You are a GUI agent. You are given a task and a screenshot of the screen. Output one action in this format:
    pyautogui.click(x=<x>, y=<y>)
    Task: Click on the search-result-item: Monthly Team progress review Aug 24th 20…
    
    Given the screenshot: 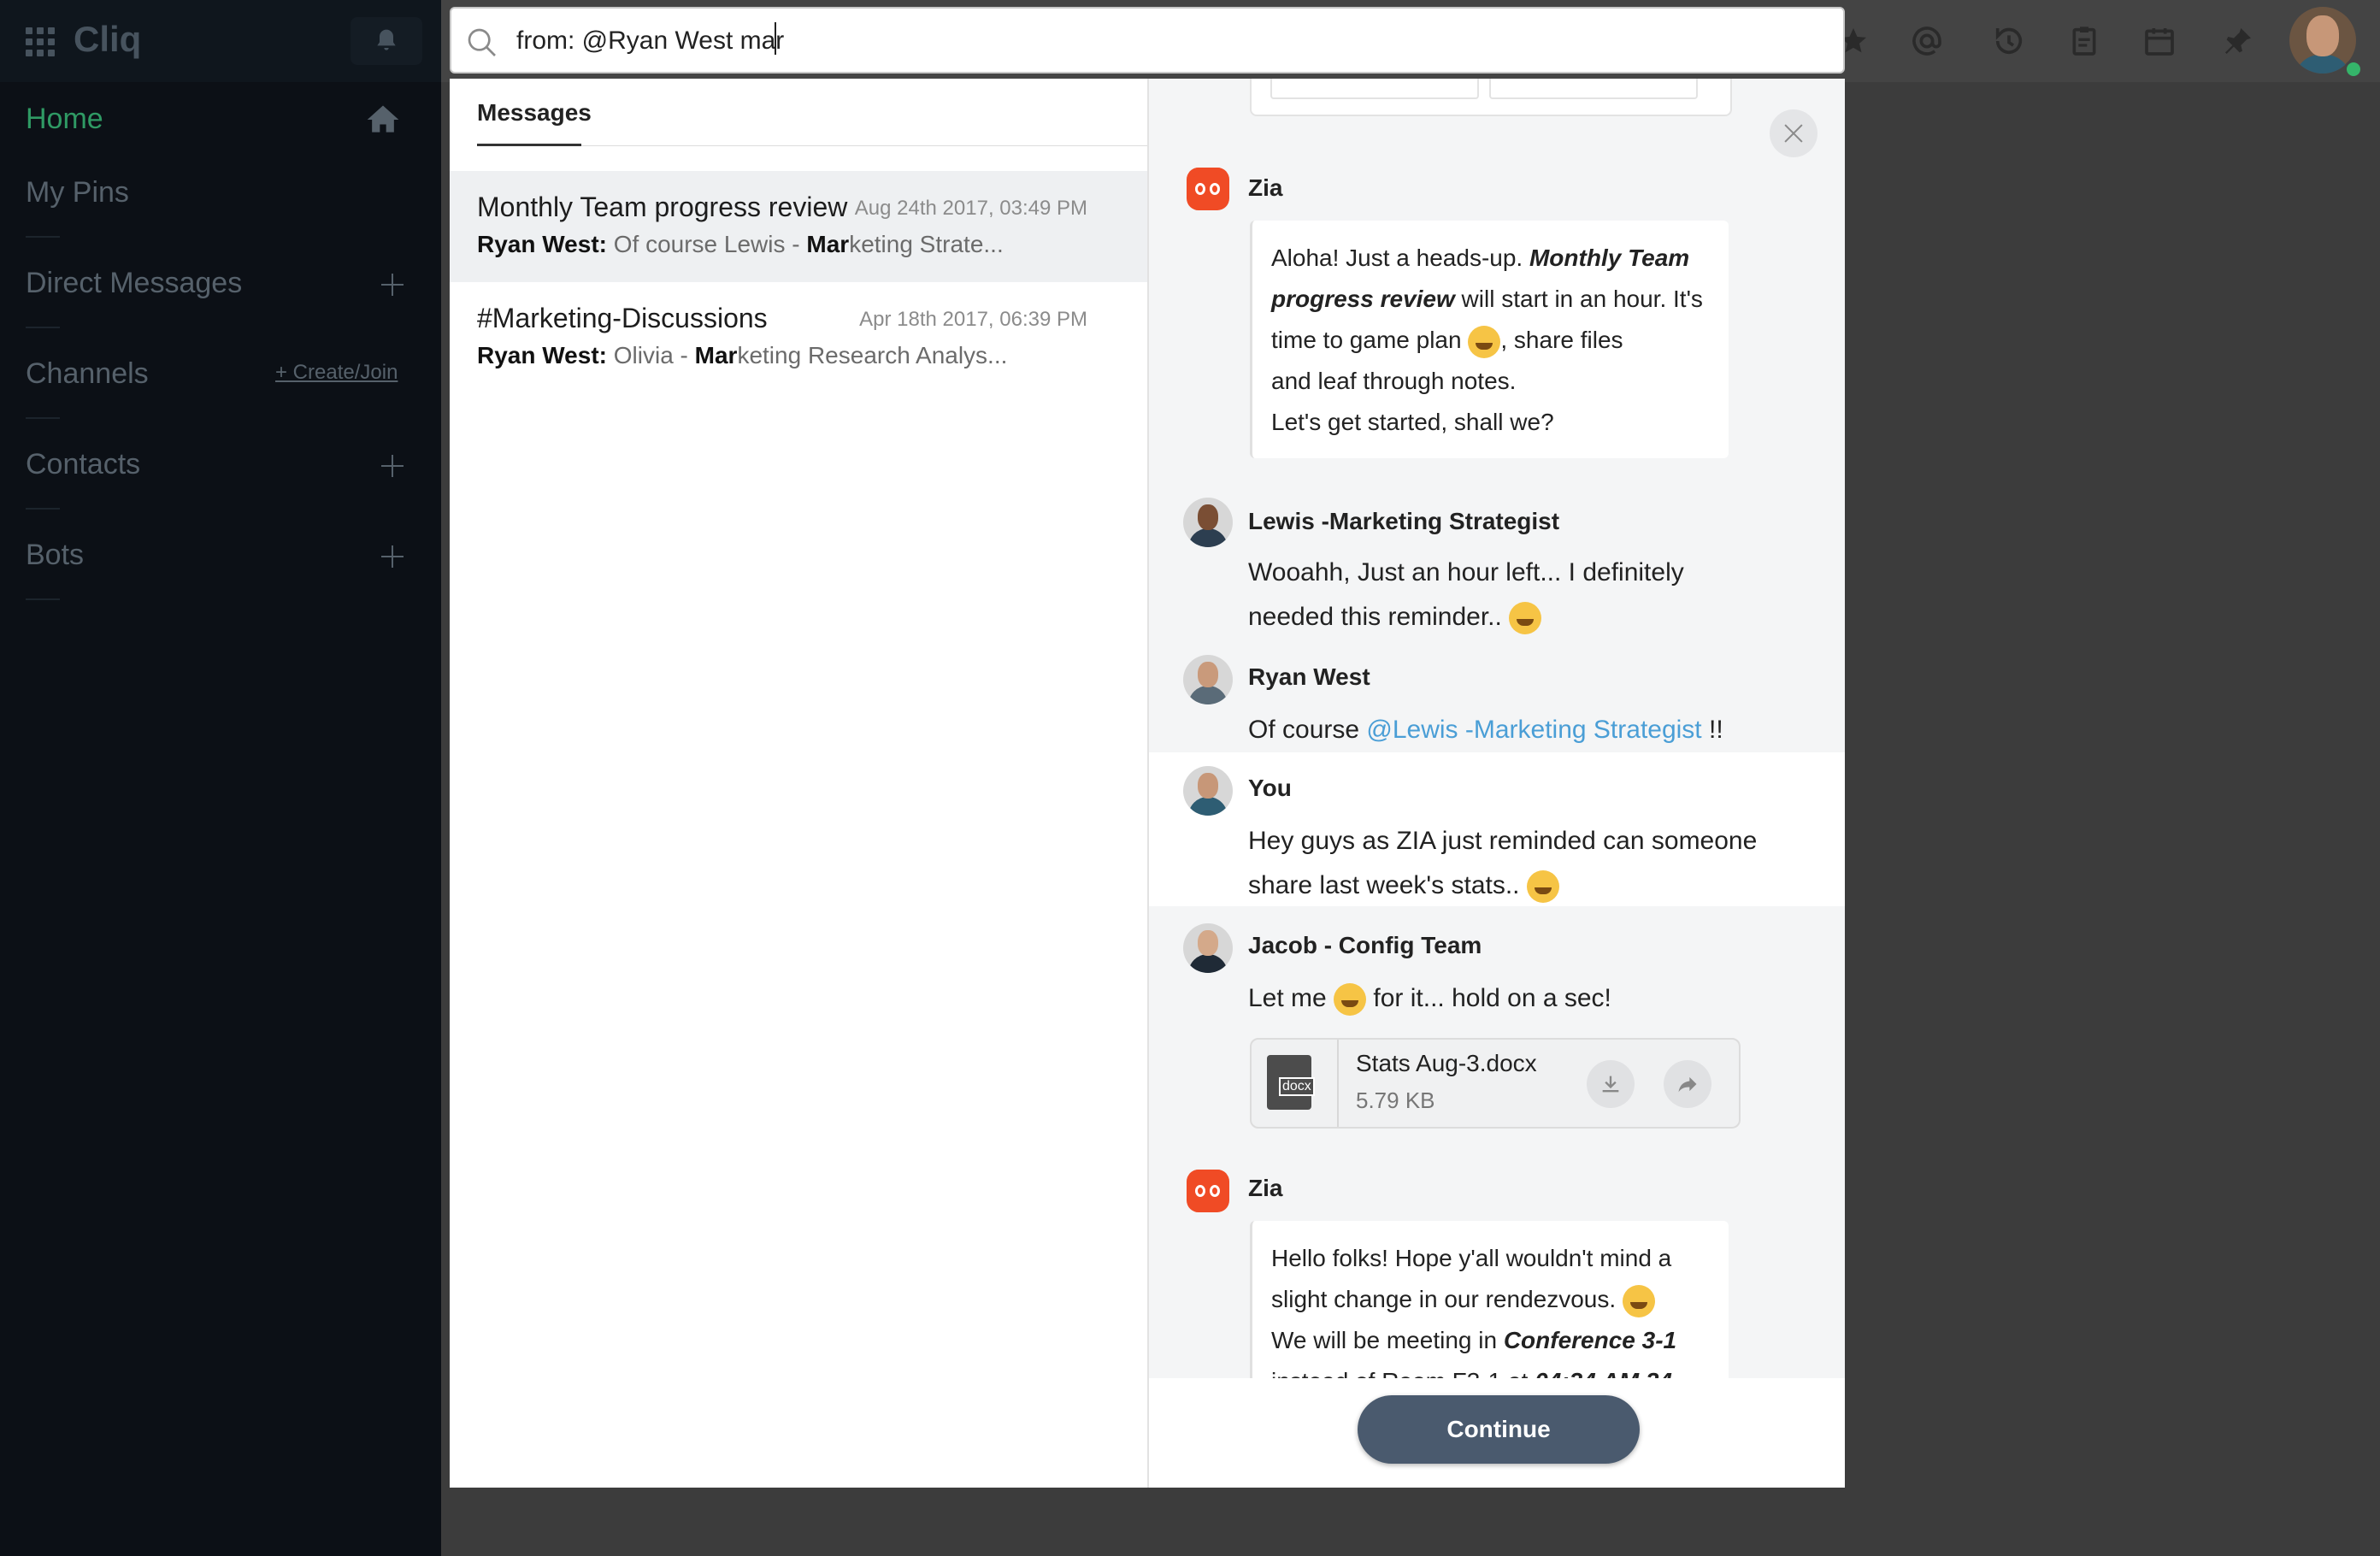 What is the action you would take?
    pyautogui.click(x=799, y=226)
    